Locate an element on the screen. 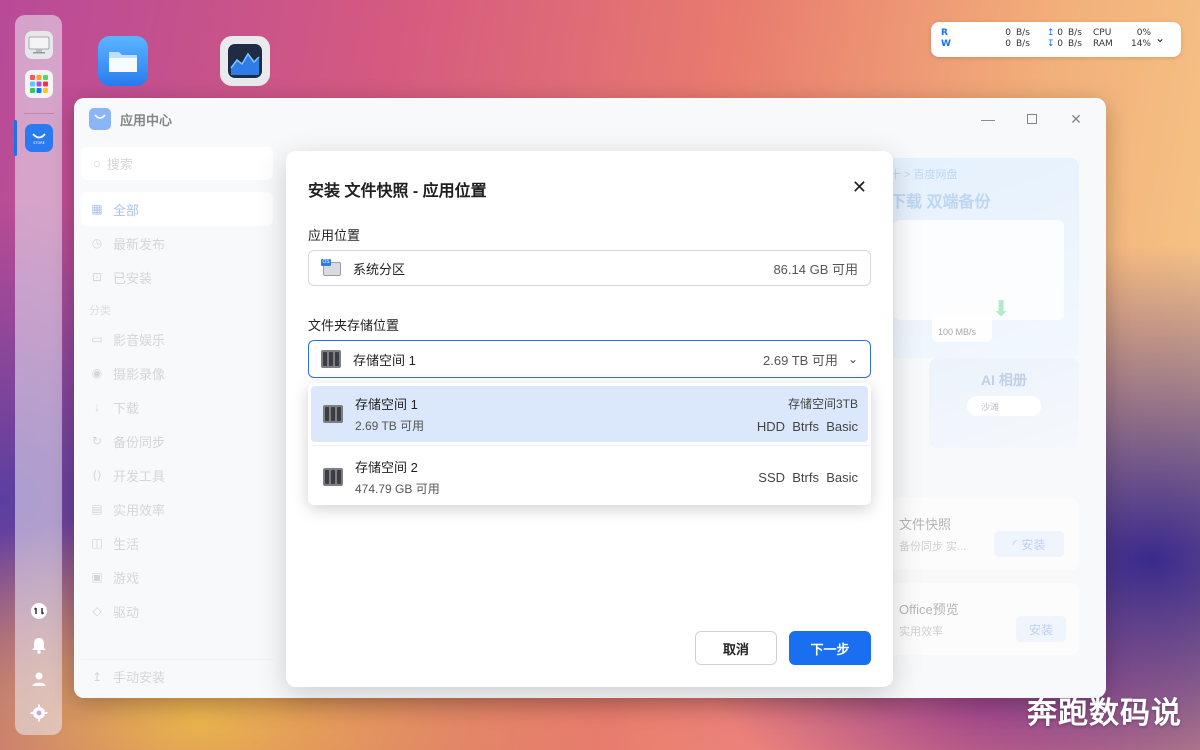  app-location-free: 86.14 GB 可用 is located at coordinates (815, 269).